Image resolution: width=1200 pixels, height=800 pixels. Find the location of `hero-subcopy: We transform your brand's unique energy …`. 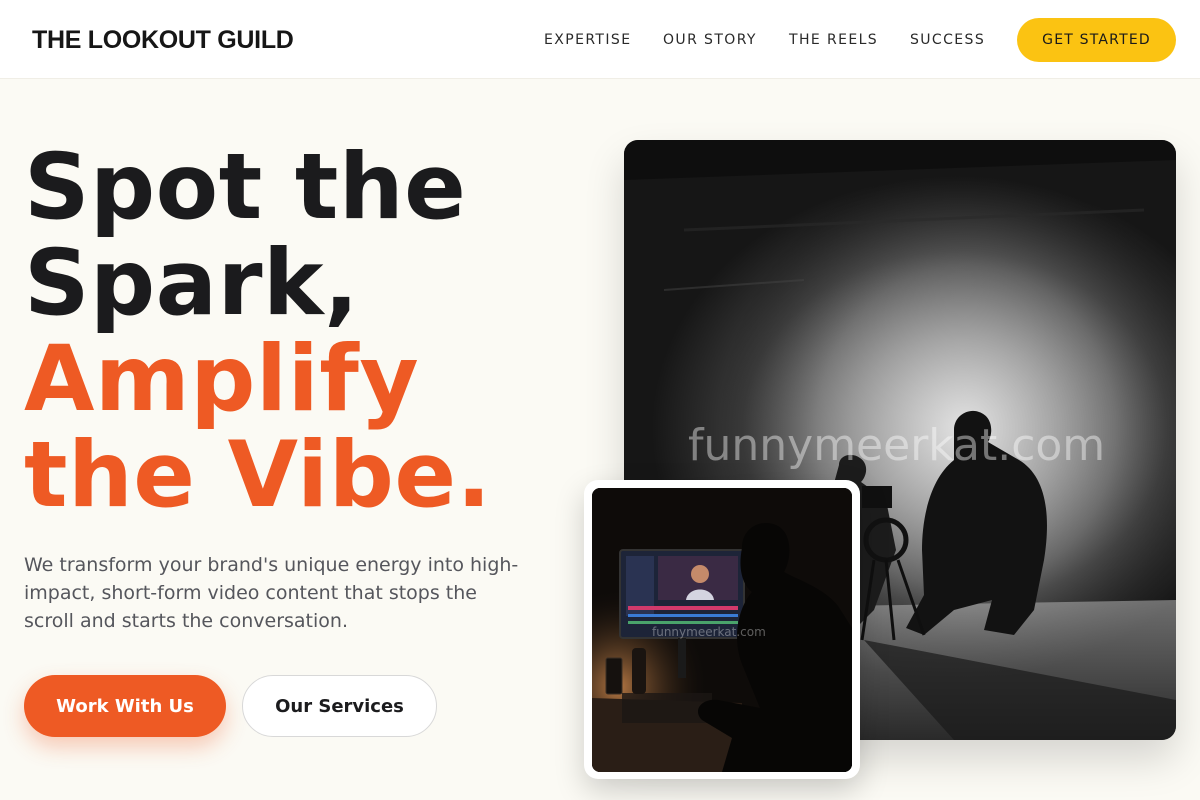

hero-subcopy: We transform your brand's unique energy … is located at coordinates (271, 593).